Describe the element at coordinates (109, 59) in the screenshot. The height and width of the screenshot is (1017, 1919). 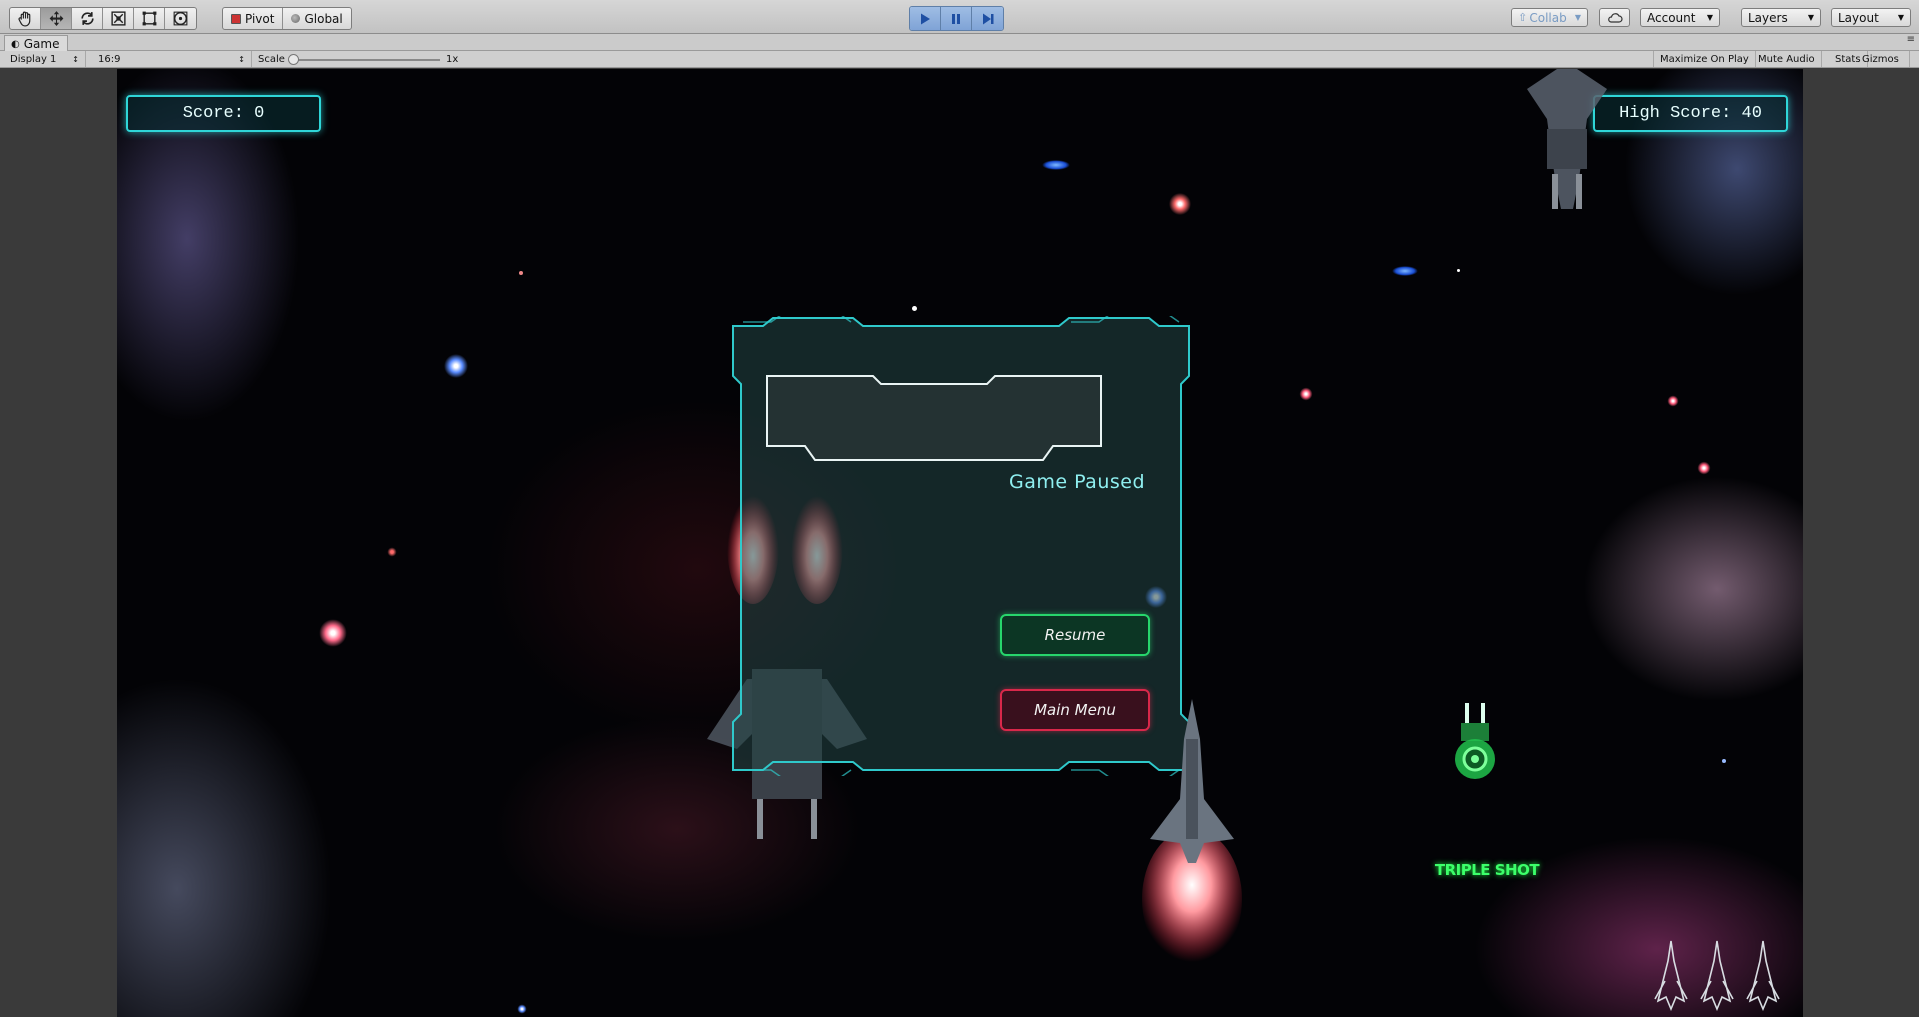
I see `aspect-label: 16:9` at that location.